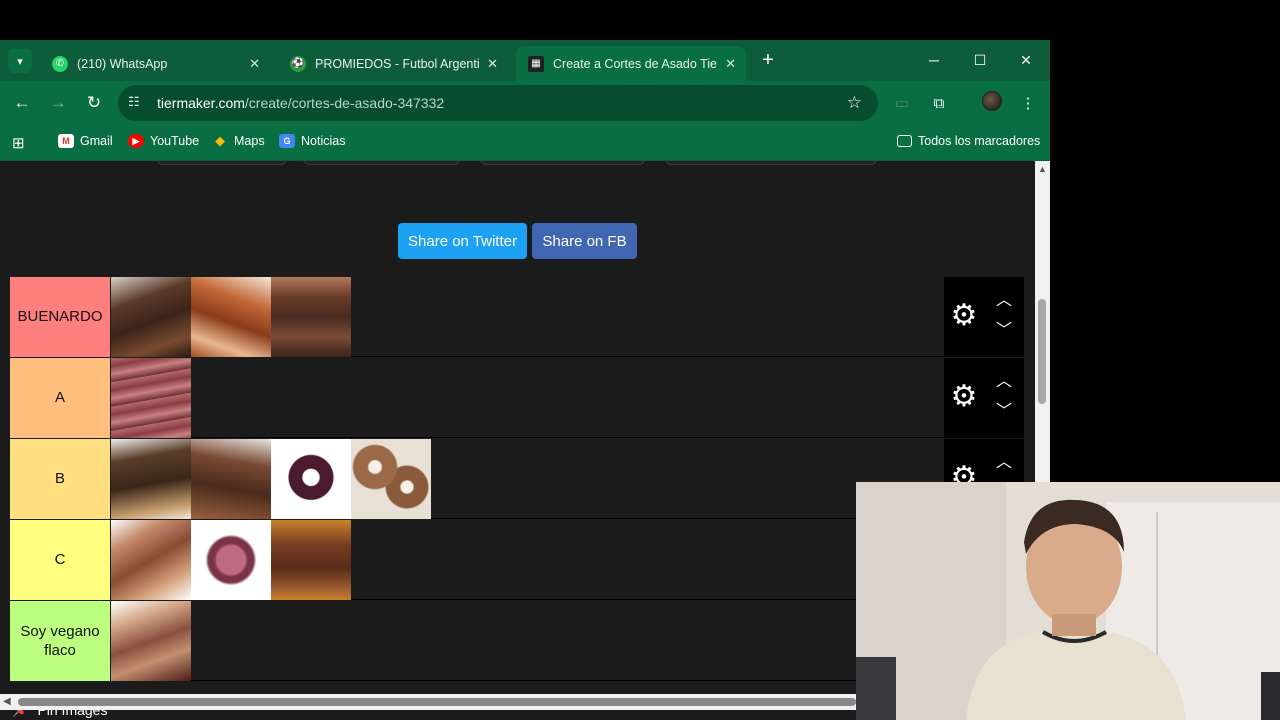 This screenshot has width=1280, height=720. I want to click on share-twitter-button: Share on Twitter, so click(462, 241).